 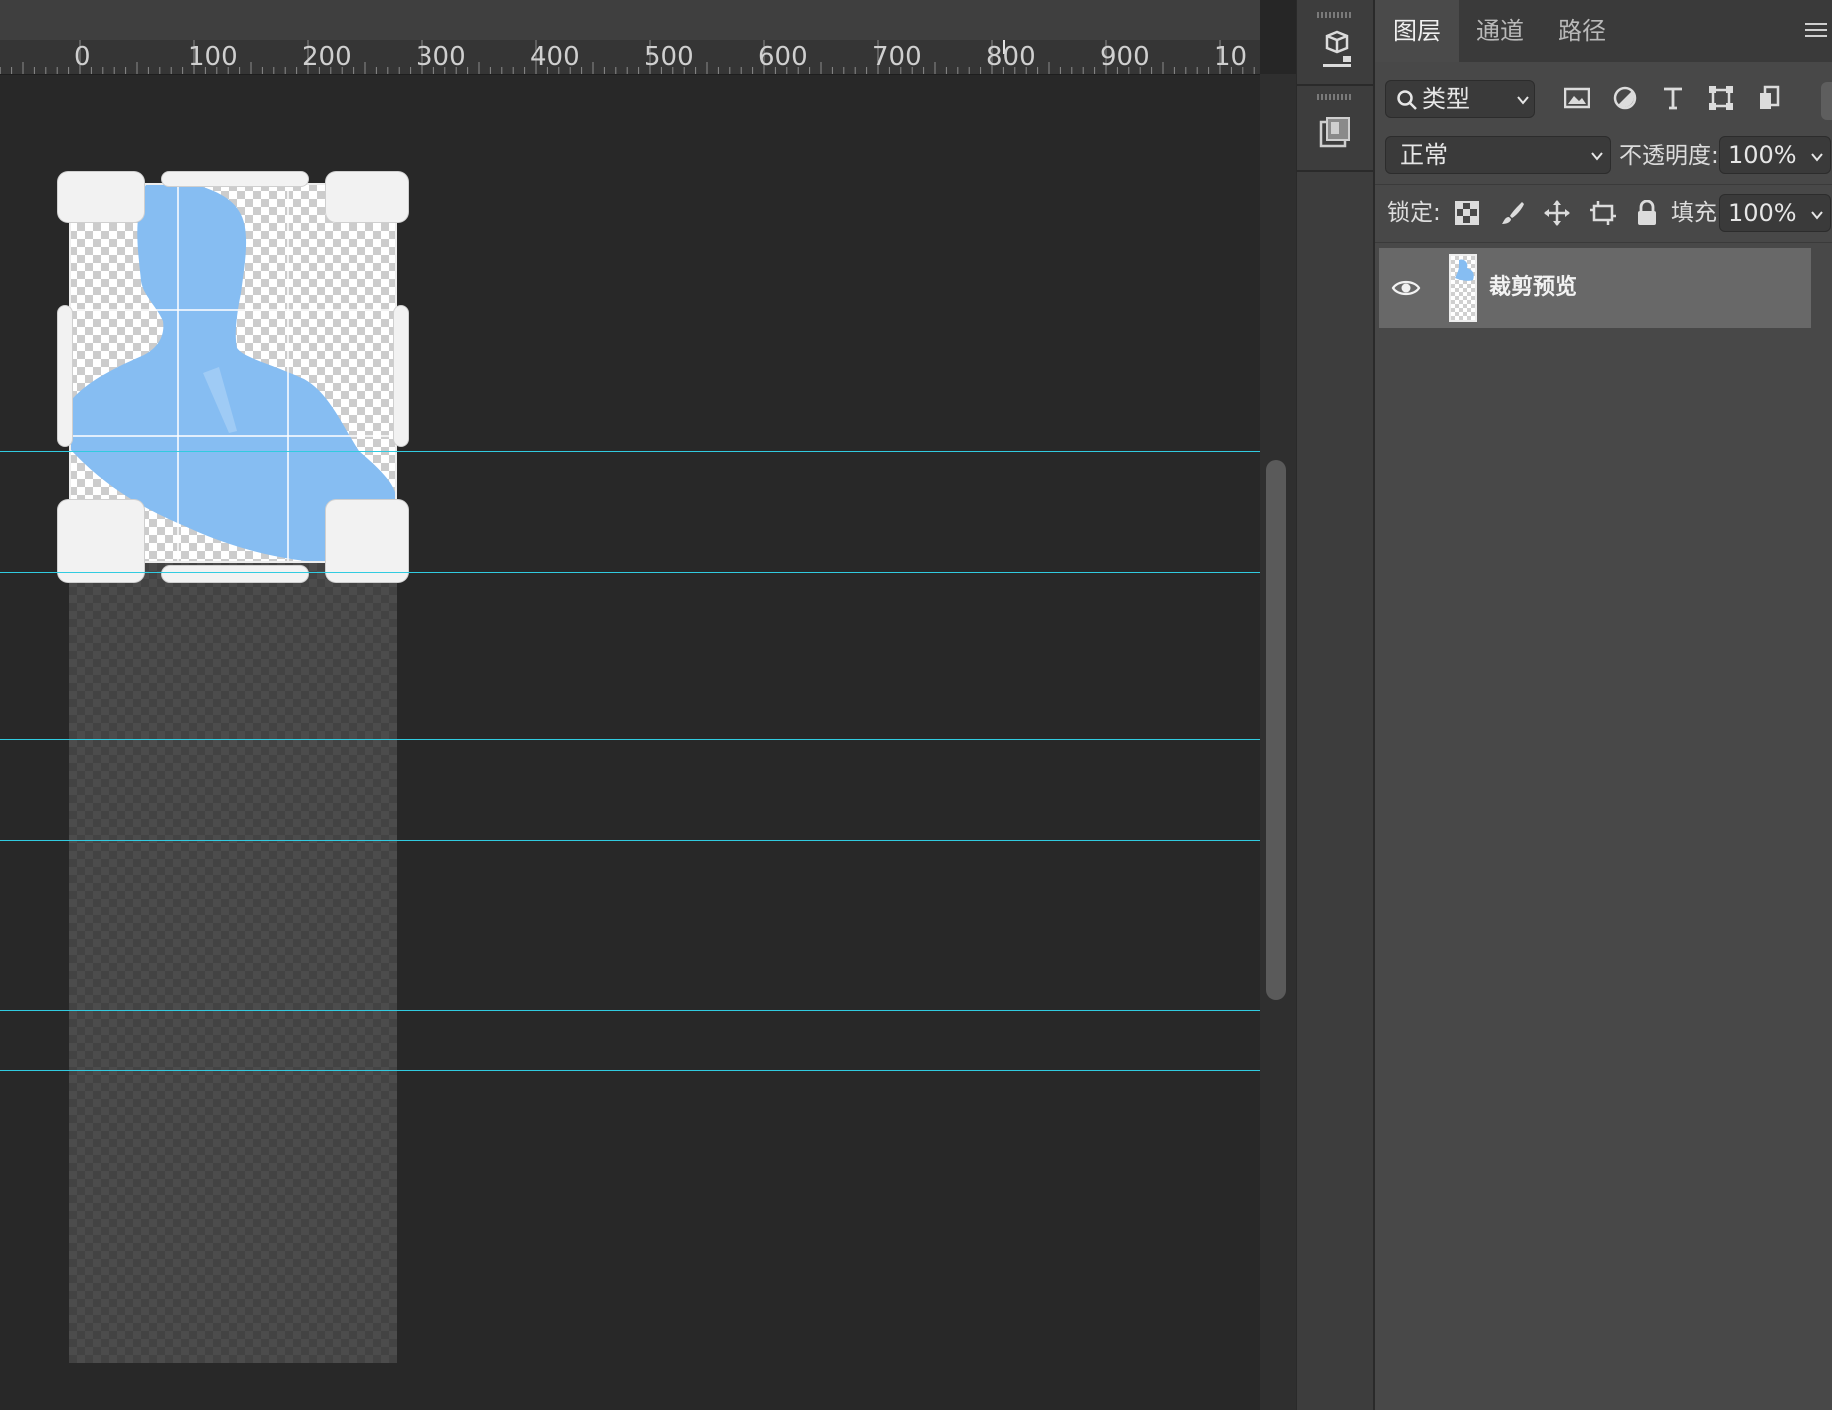 I want to click on crop-handle-bottom, so click(x=235, y=574).